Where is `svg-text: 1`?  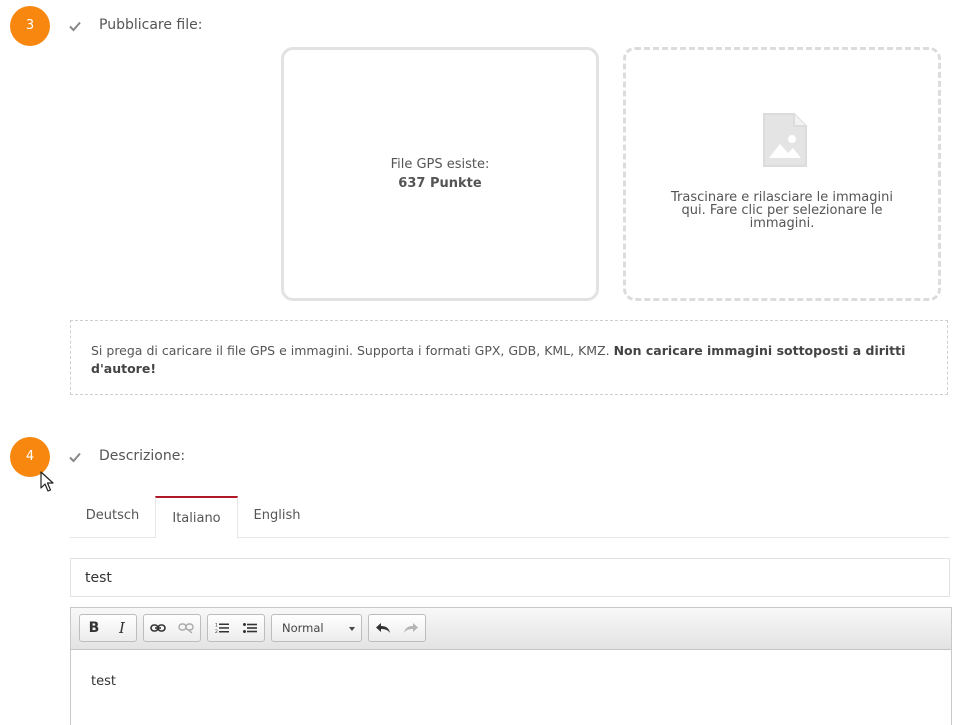
svg-text: 1 is located at coordinates (216, 626).